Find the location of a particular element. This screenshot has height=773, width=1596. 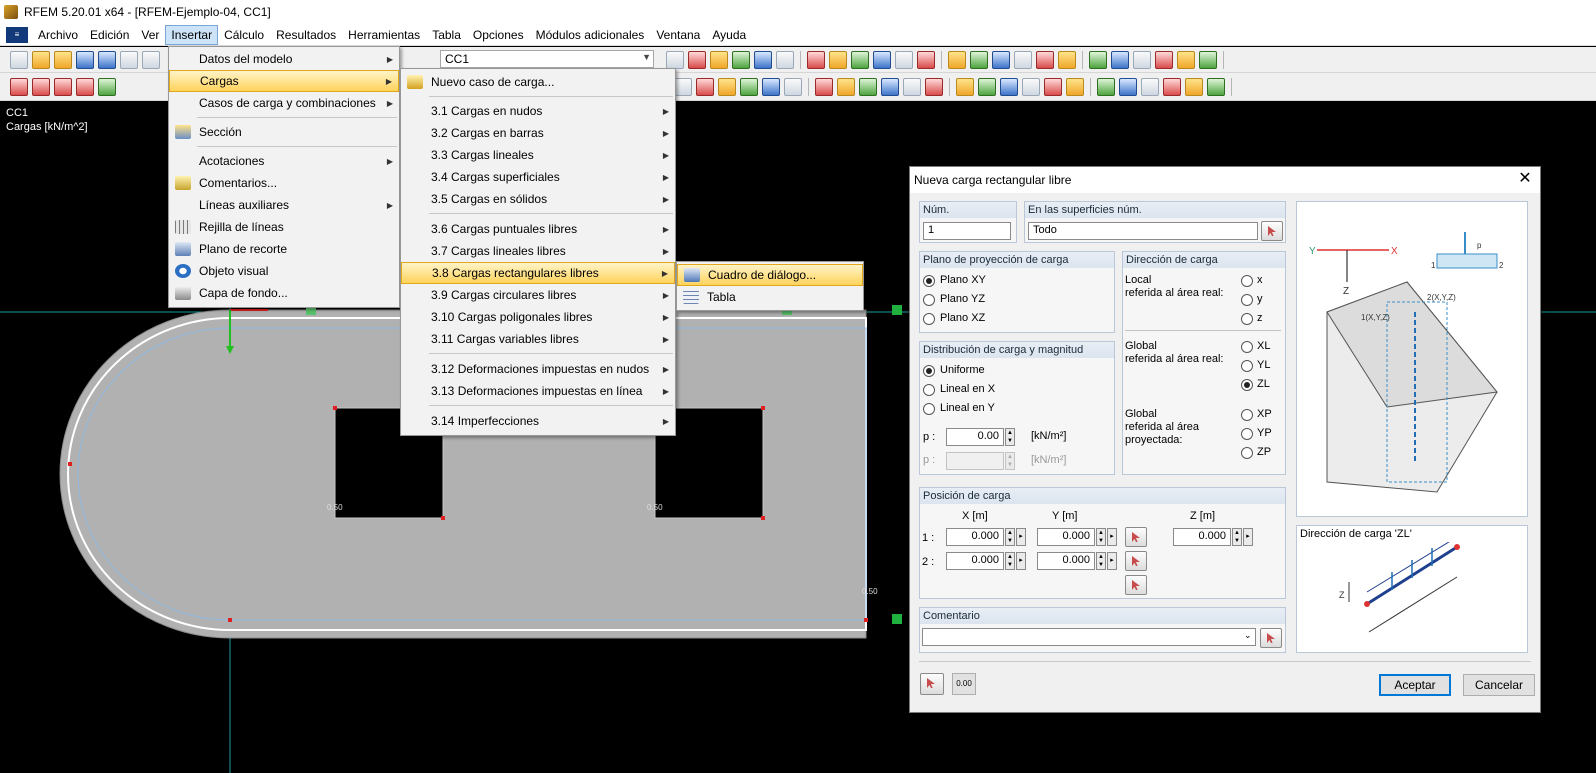

radio-plano-xy is located at coordinates (929, 281).